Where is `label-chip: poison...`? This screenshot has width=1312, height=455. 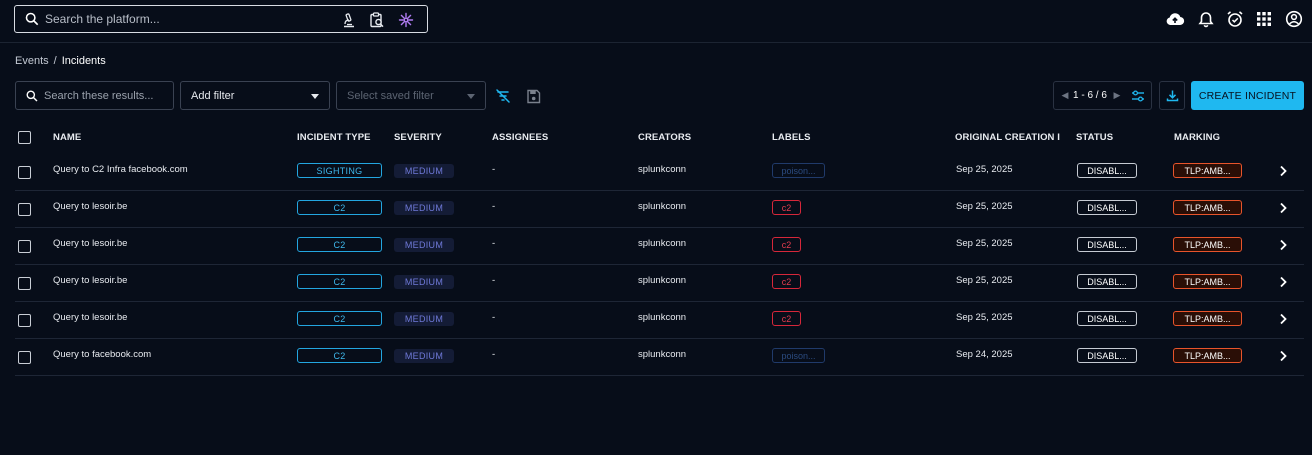 label-chip: poison... is located at coordinates (798, 355).